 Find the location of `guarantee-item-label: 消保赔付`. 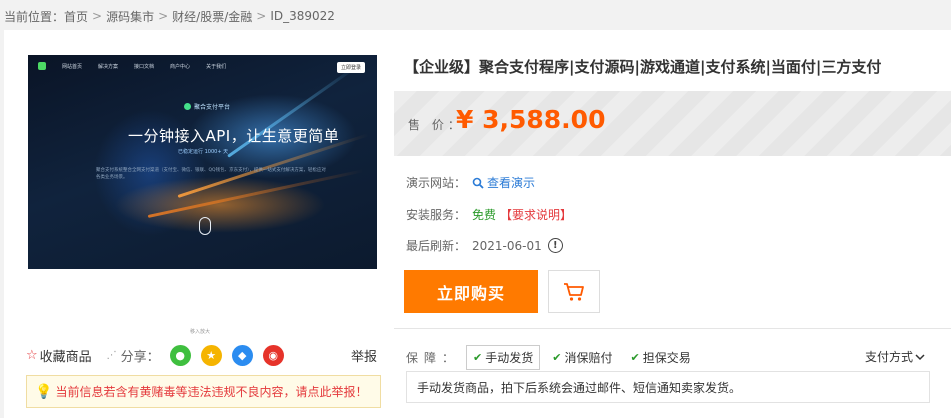

guarantee-item-label: 消保赔付 is located at coordinates (588, 357).